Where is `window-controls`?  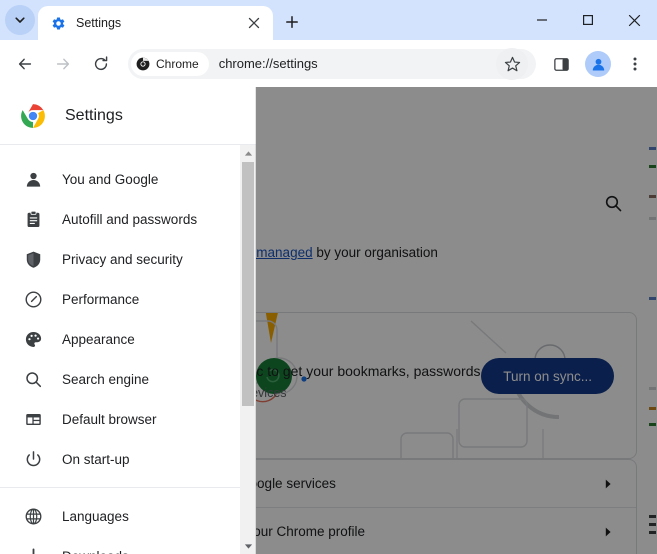
window-controls is located at coordinates (588, 20).